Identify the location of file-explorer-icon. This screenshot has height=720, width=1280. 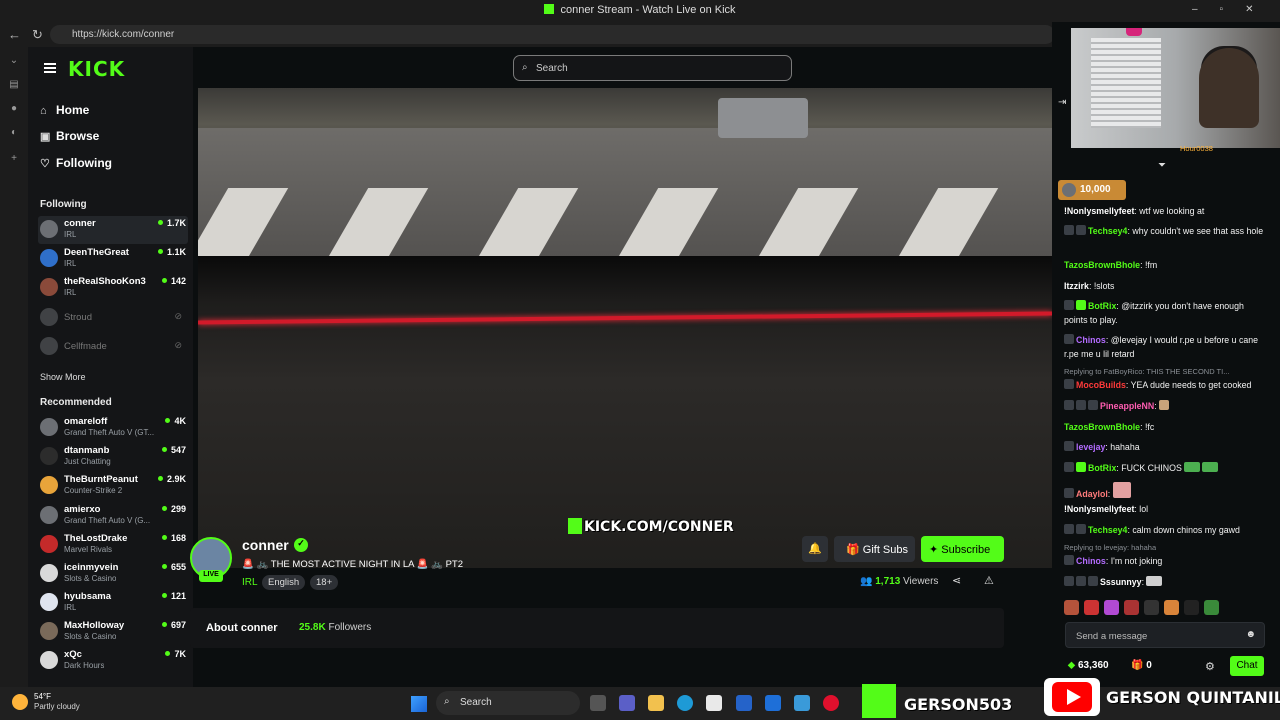
(656, 703).